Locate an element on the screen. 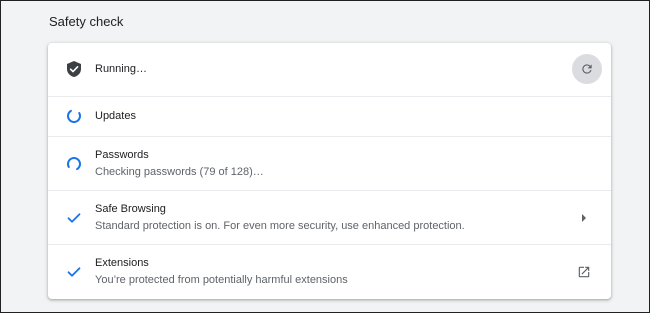  extensions-open-button is located at coordinates (584, 272).